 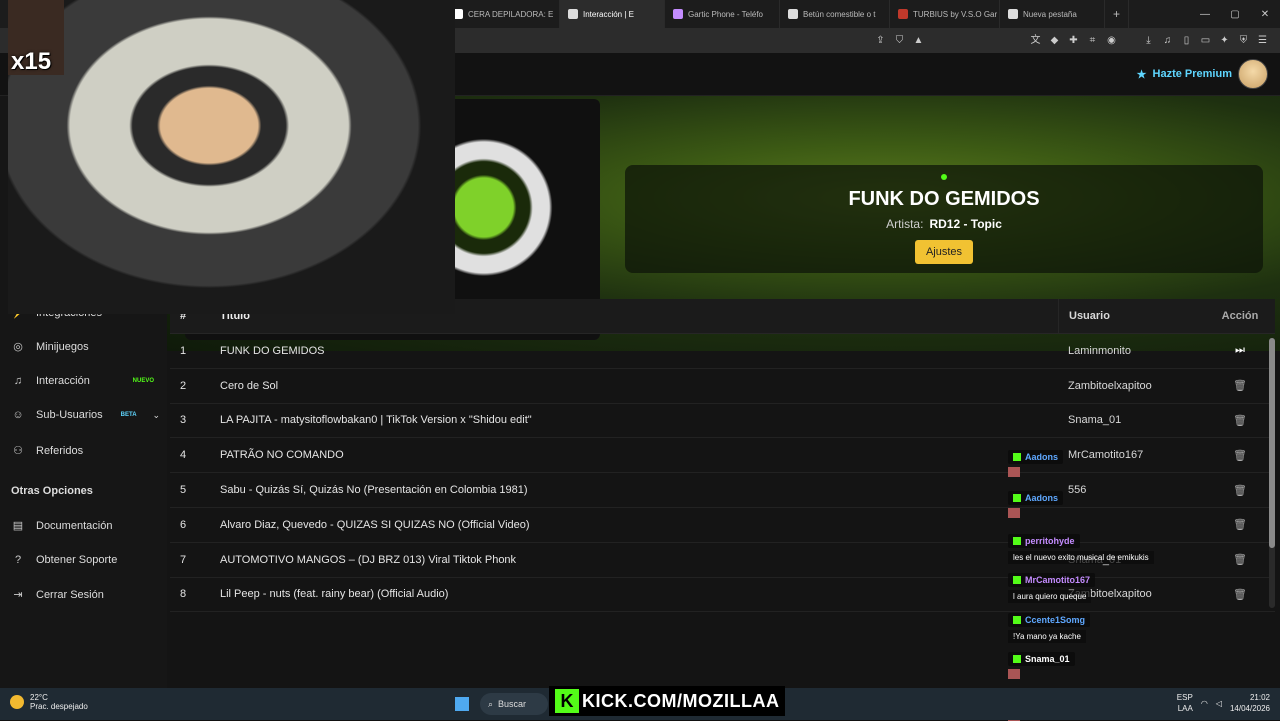 What do you see at coordinates (183, 594) in the screenshot?
I see `row-number: 8` at bounding box center [183, 594].